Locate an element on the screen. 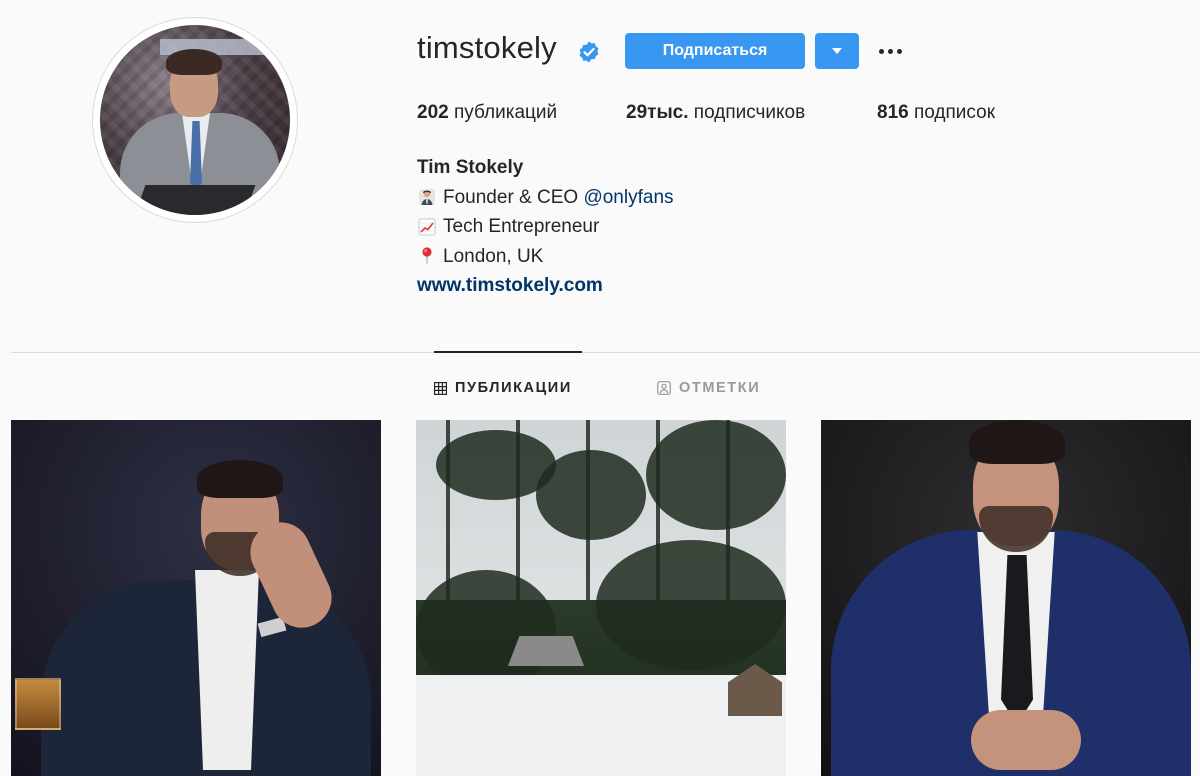 The image size is (1200, 776). tab-posts-label: ПУБЛИКАЦИИ is located at coordinates (513, 388).